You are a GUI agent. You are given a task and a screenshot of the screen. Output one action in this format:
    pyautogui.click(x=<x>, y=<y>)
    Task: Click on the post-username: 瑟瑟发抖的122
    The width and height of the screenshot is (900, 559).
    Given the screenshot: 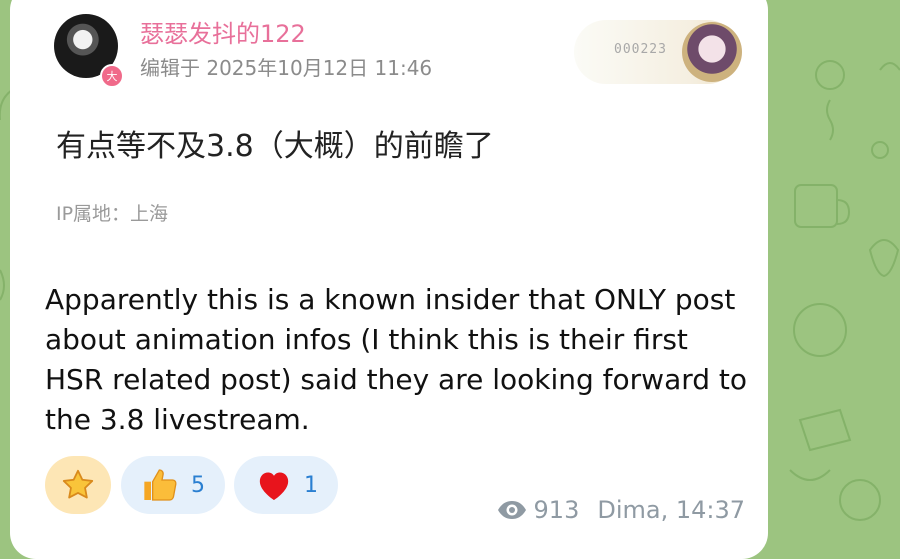 What is the action you would take?
    pyautogui.click(x=223, y=34)
    